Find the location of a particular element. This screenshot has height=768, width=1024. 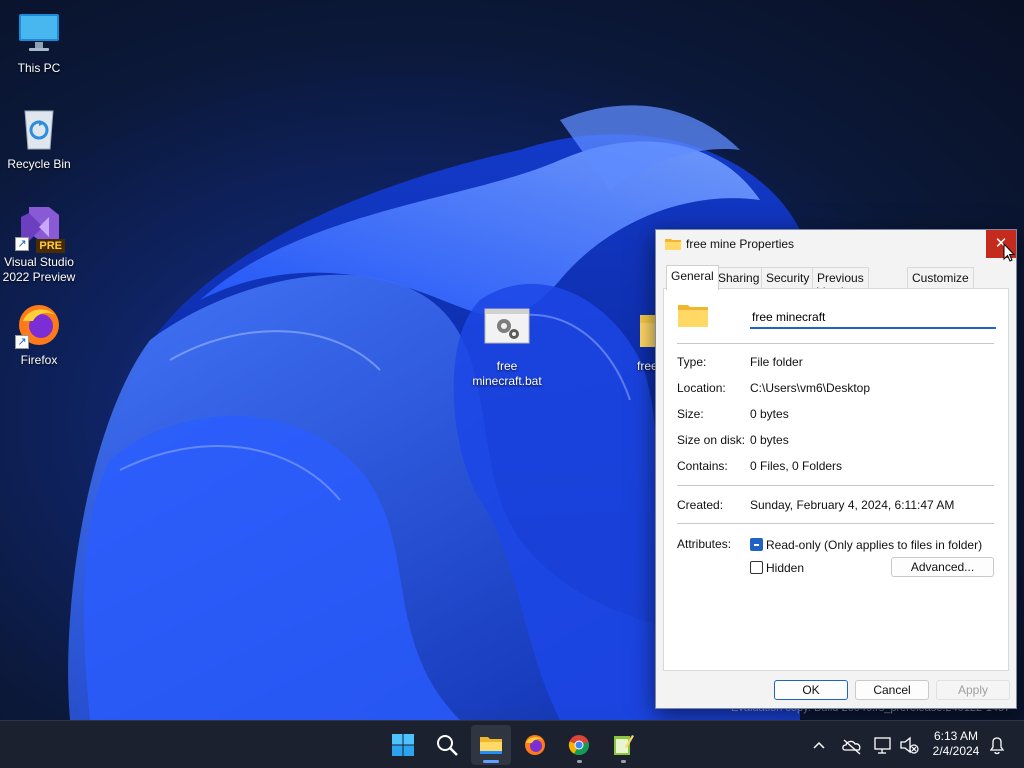

type-label: Type: is located at coordinates (692, 362).